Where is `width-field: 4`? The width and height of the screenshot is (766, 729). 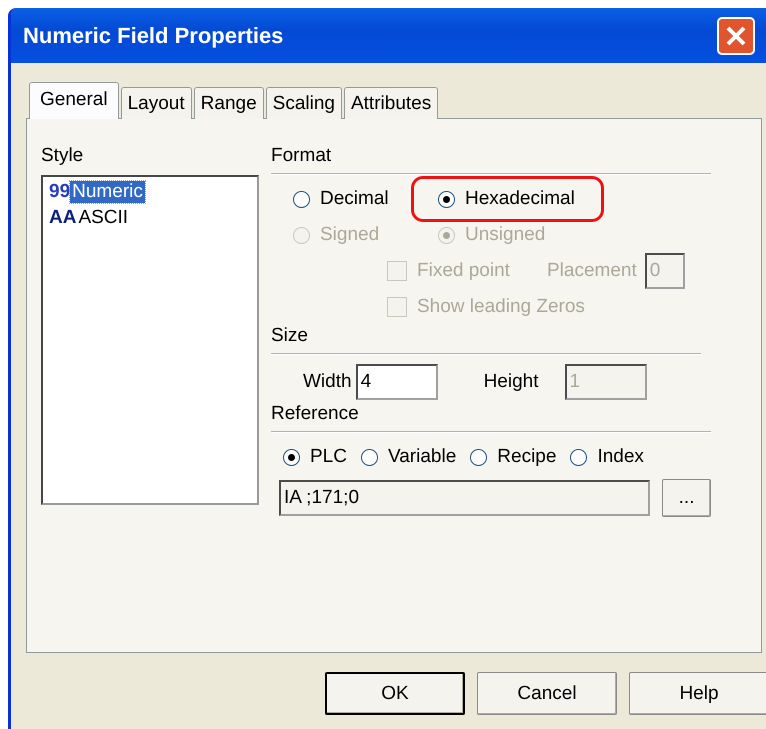
width-field: 4 is located at coordinates (397, 382).